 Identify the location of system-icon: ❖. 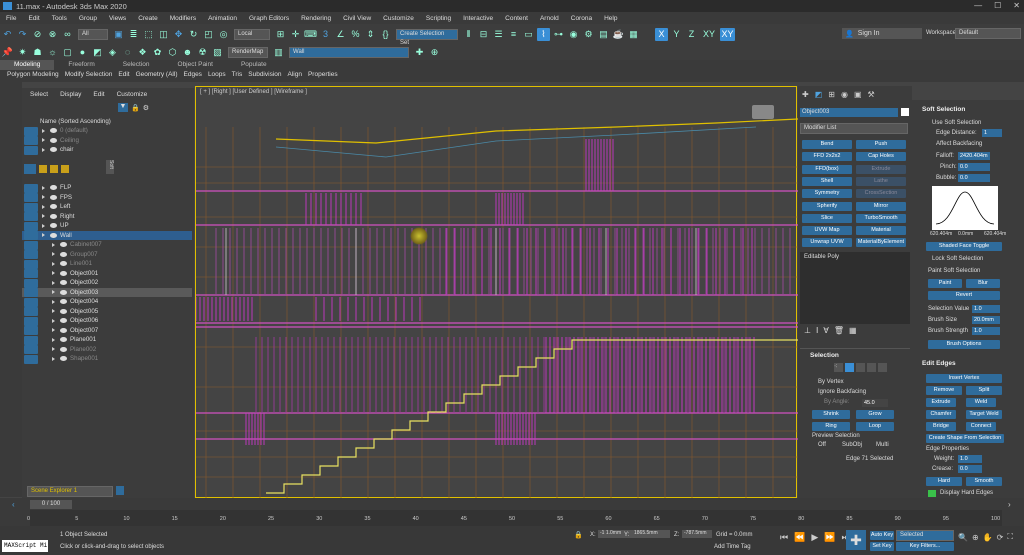
(142, 52).